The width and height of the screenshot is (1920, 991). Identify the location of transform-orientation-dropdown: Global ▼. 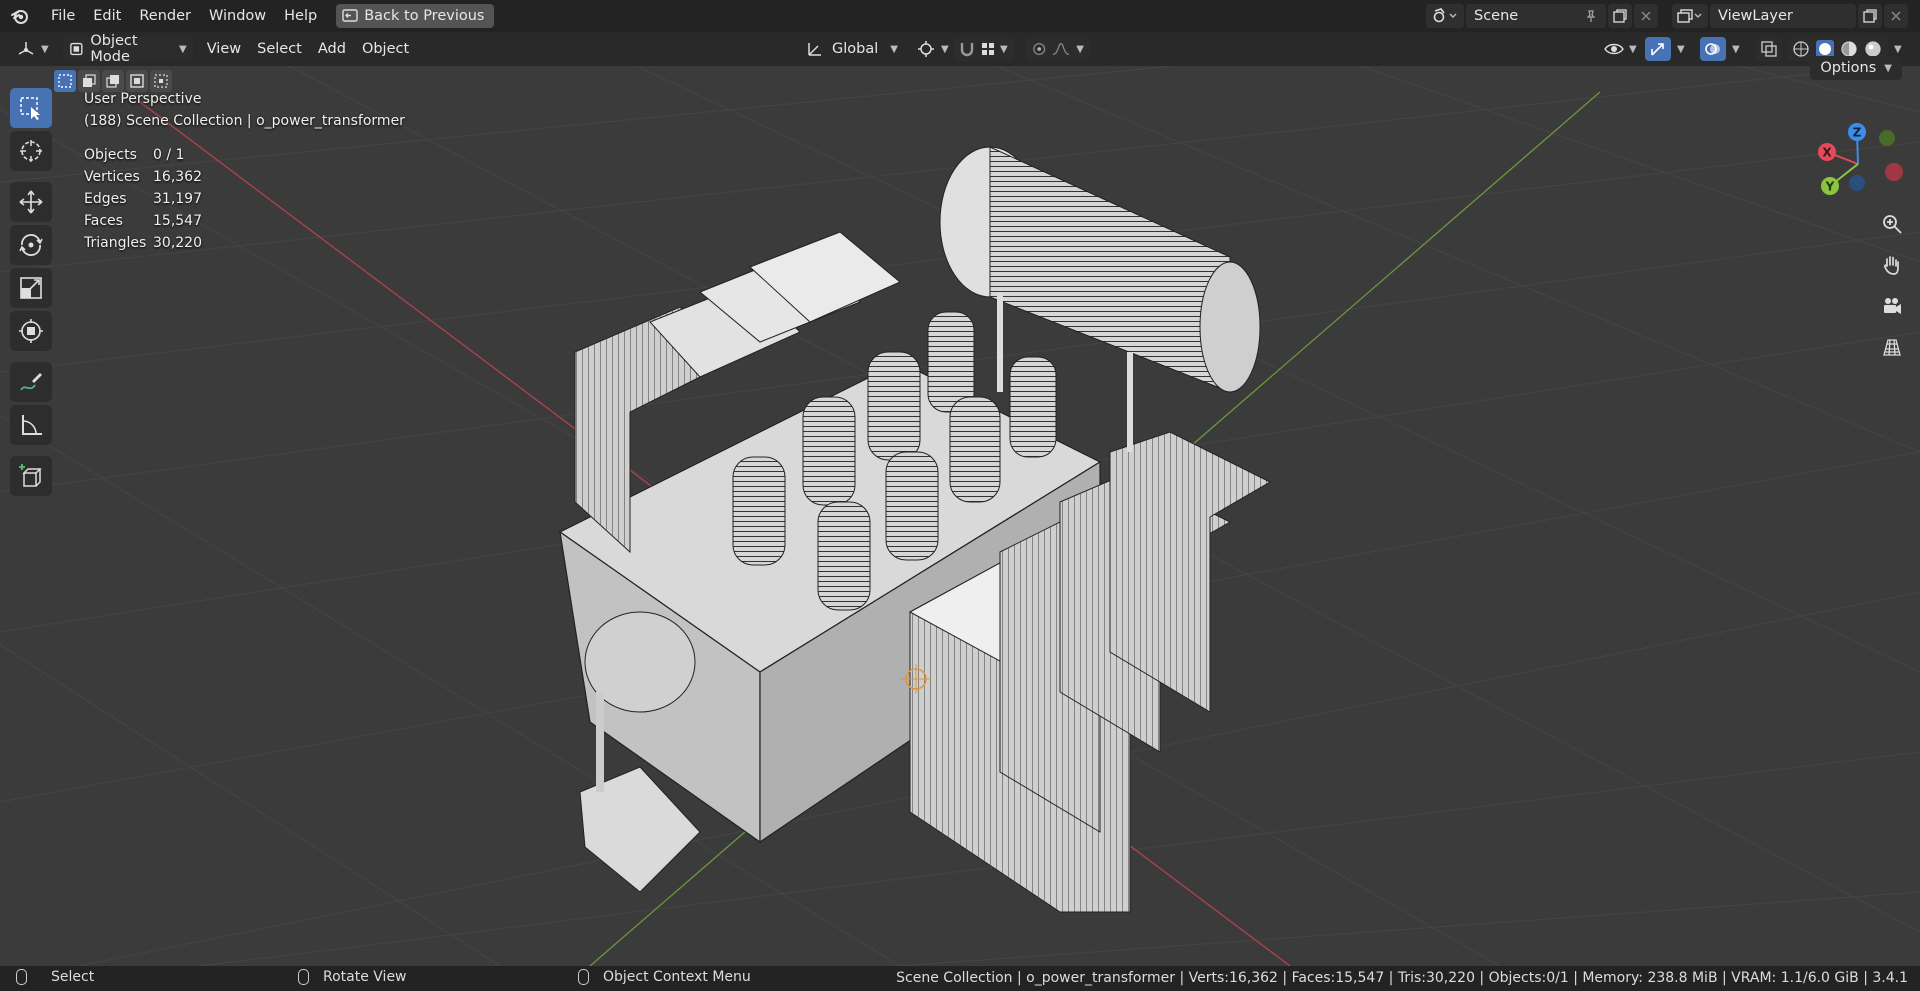
(852, 49).